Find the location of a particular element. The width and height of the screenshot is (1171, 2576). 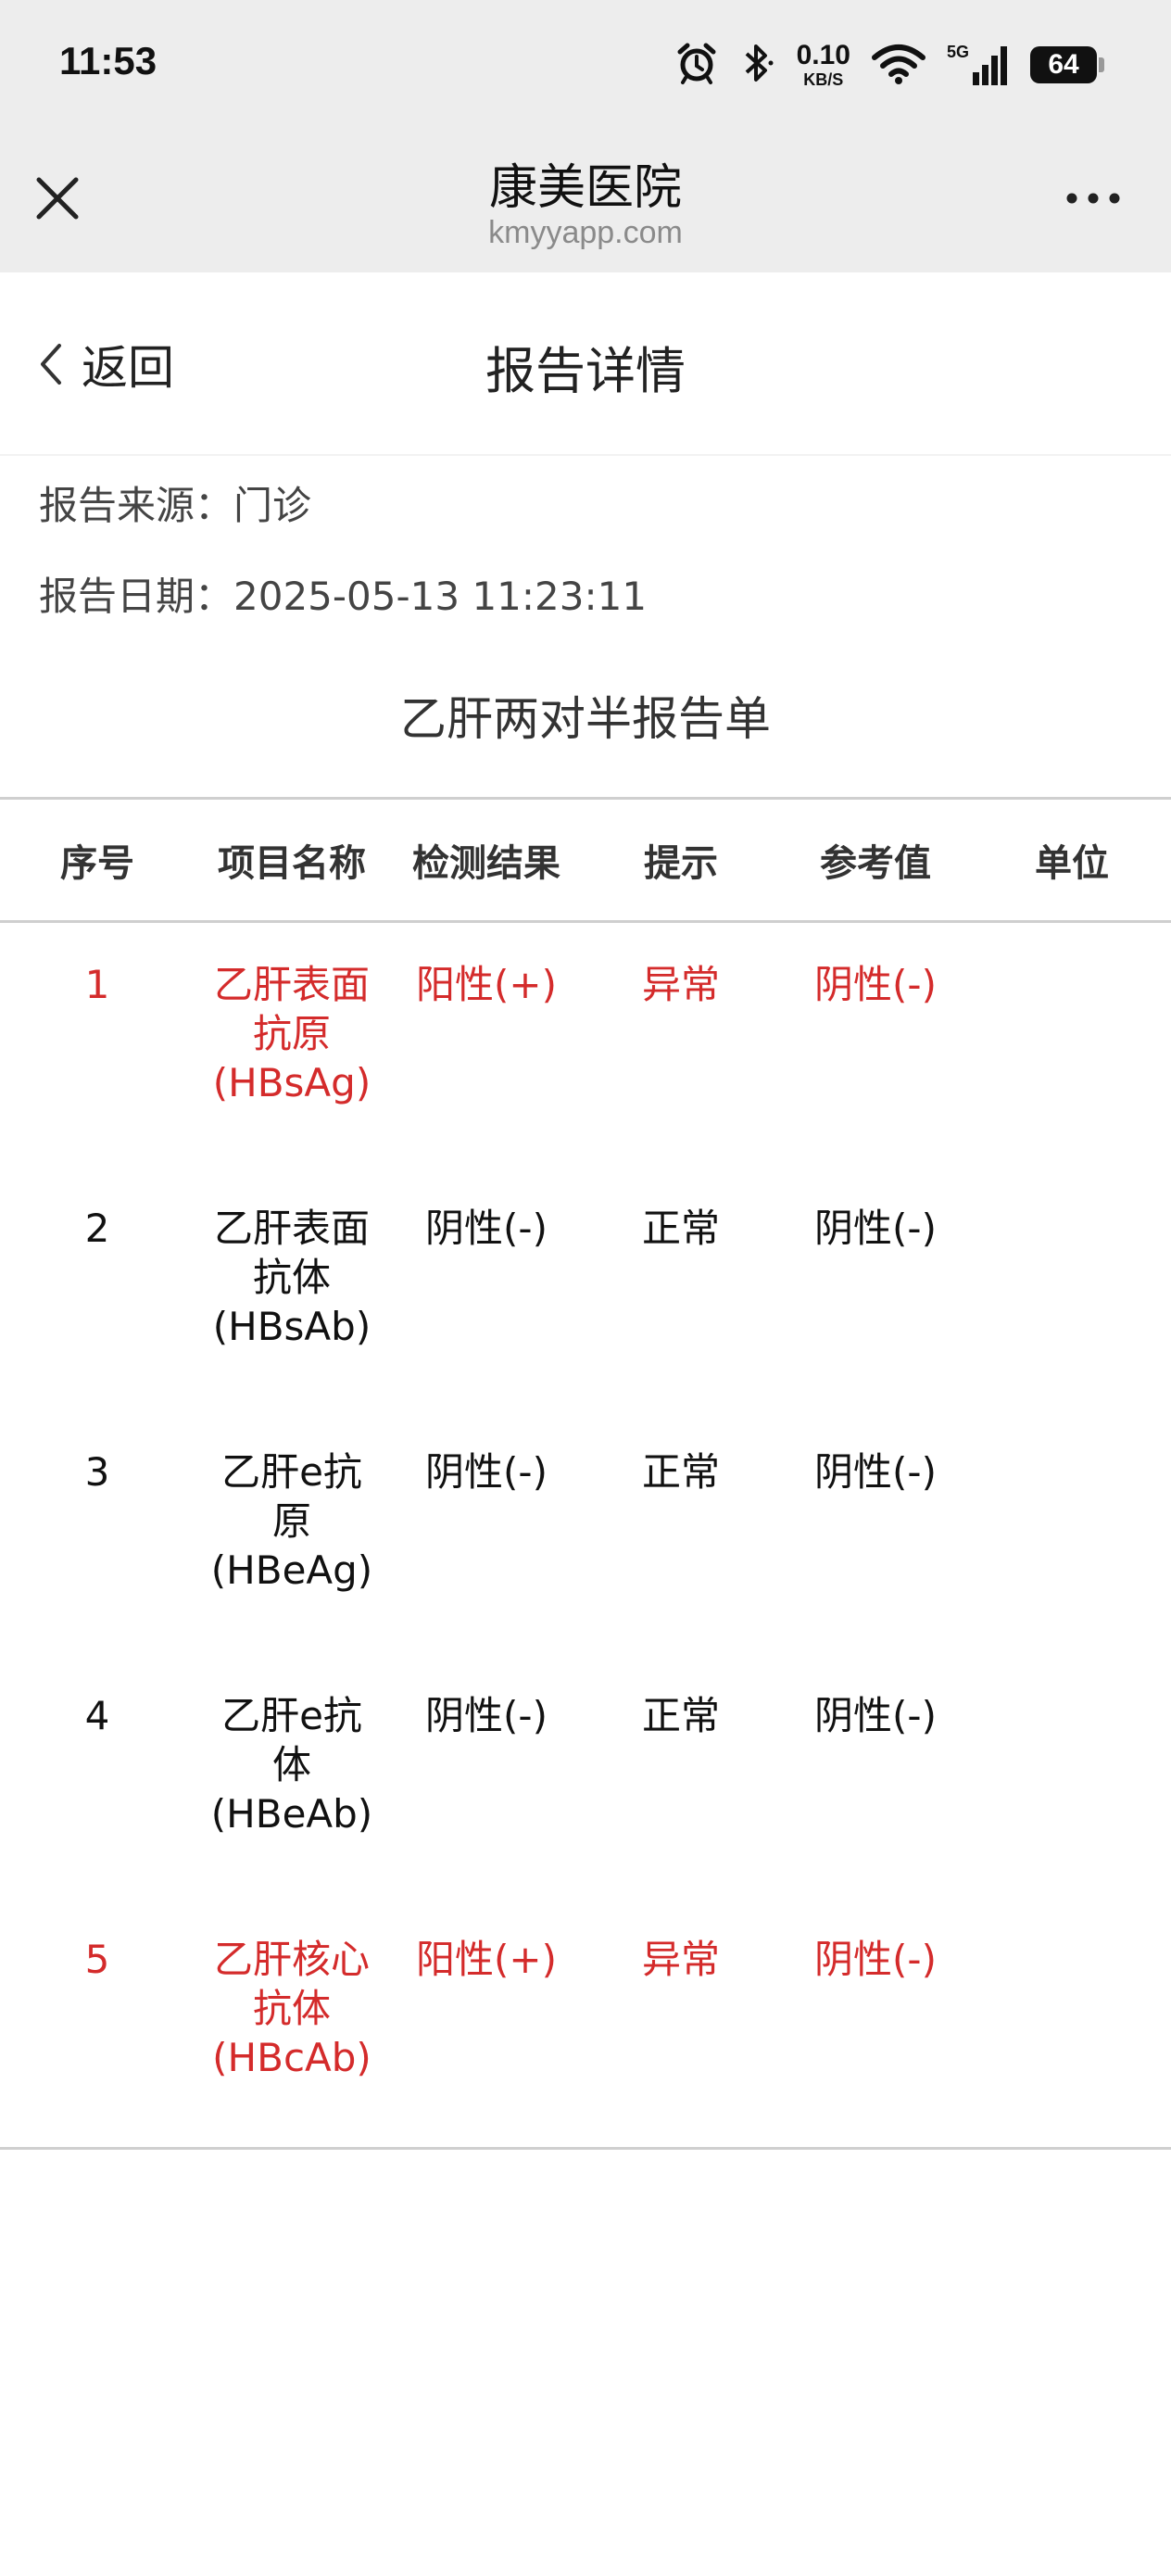

cell-no: 3 is located at coordinates (97, 1472).